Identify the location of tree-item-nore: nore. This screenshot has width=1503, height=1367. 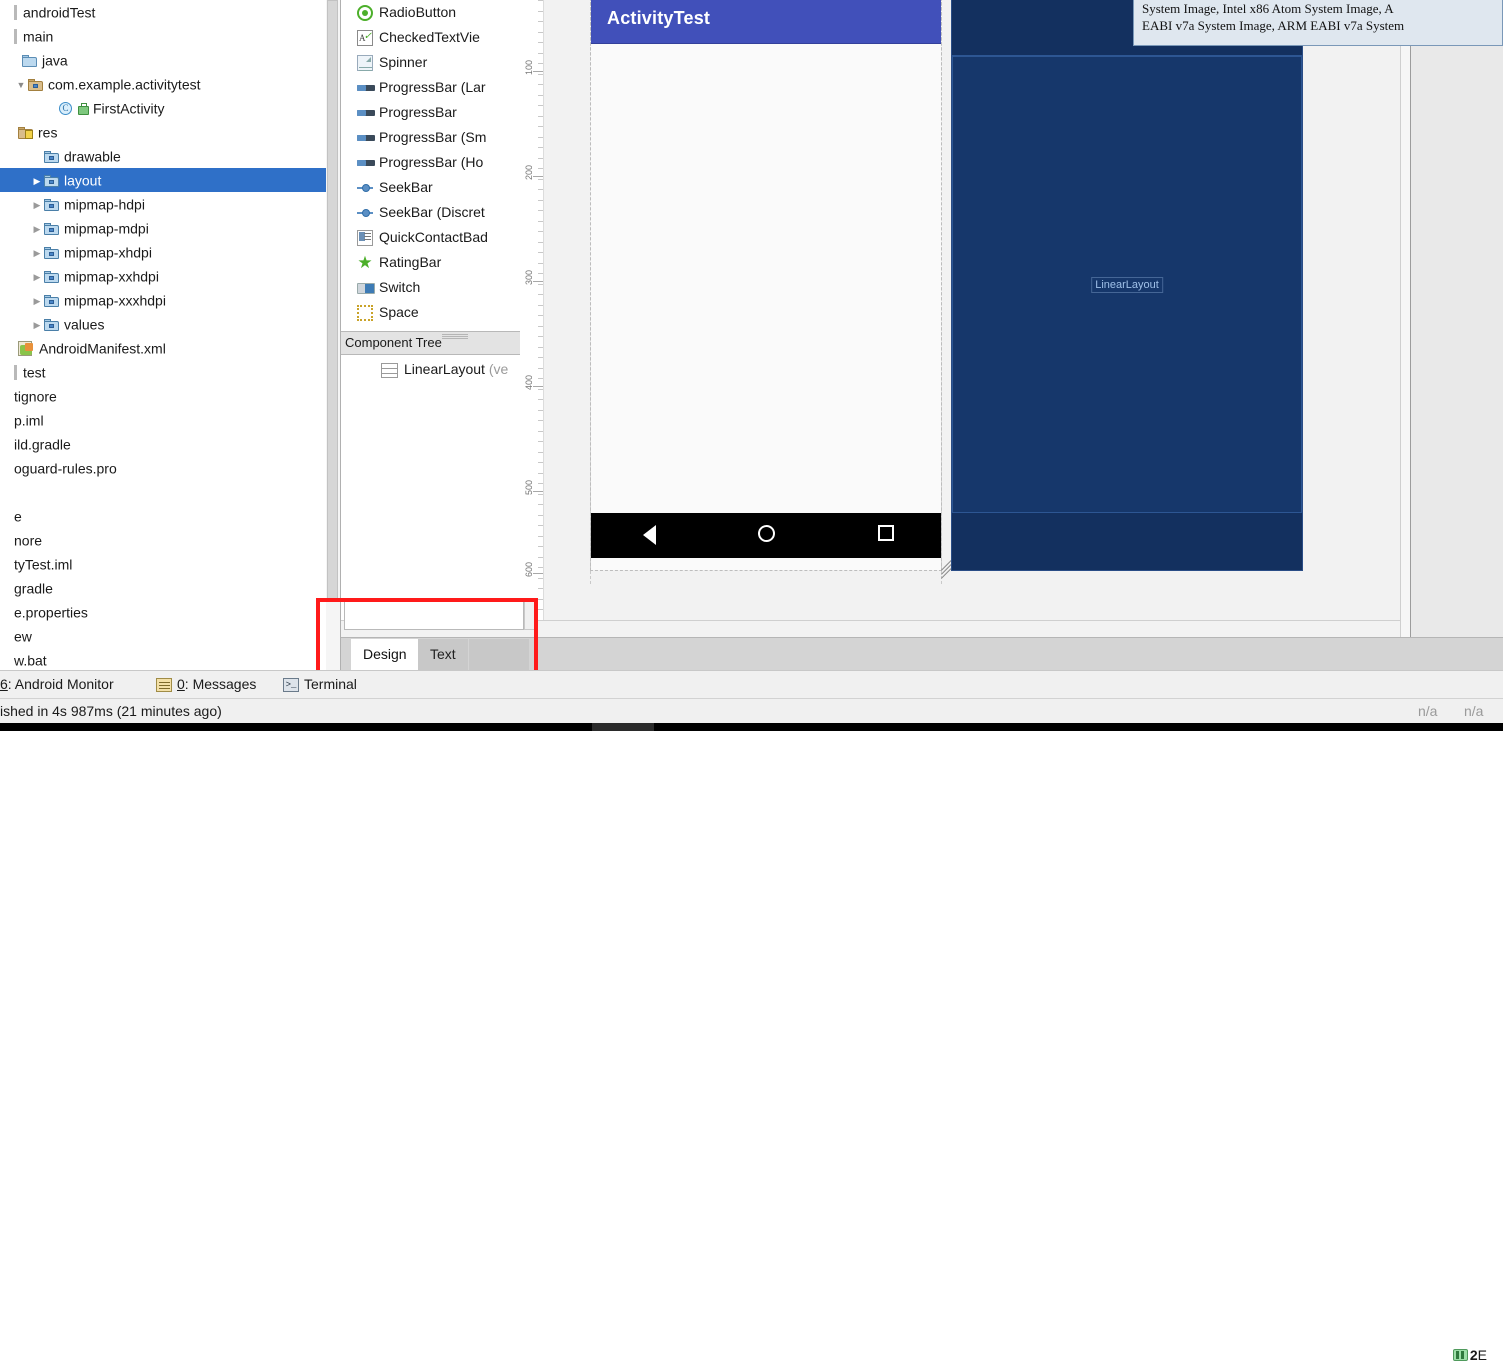
(163, 540).